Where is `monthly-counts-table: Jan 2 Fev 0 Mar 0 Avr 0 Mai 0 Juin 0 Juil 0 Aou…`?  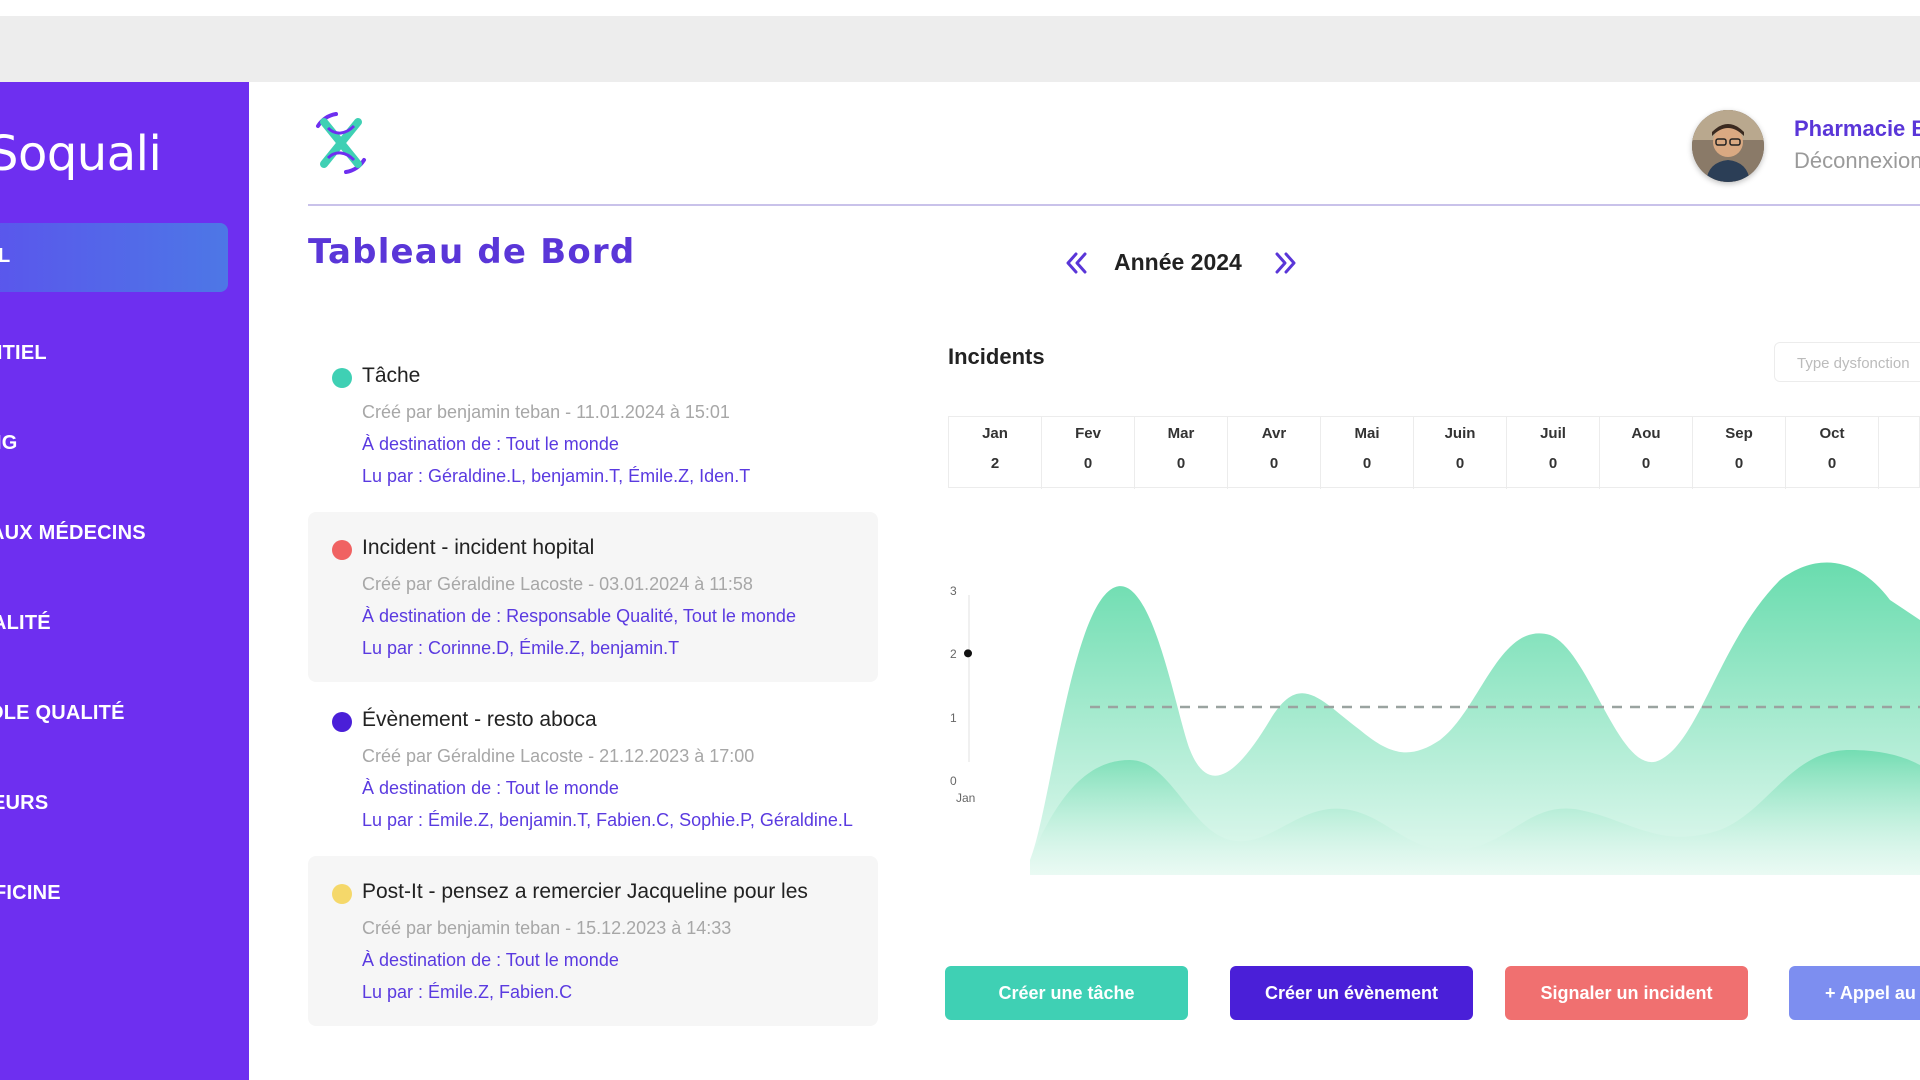
monthly-counts-table: Jan 2 Fev 0 Mar 0 Avr 0 Mai 0 Juin 0 Juil 0 Aou… is located at coordinates (1434, 452).